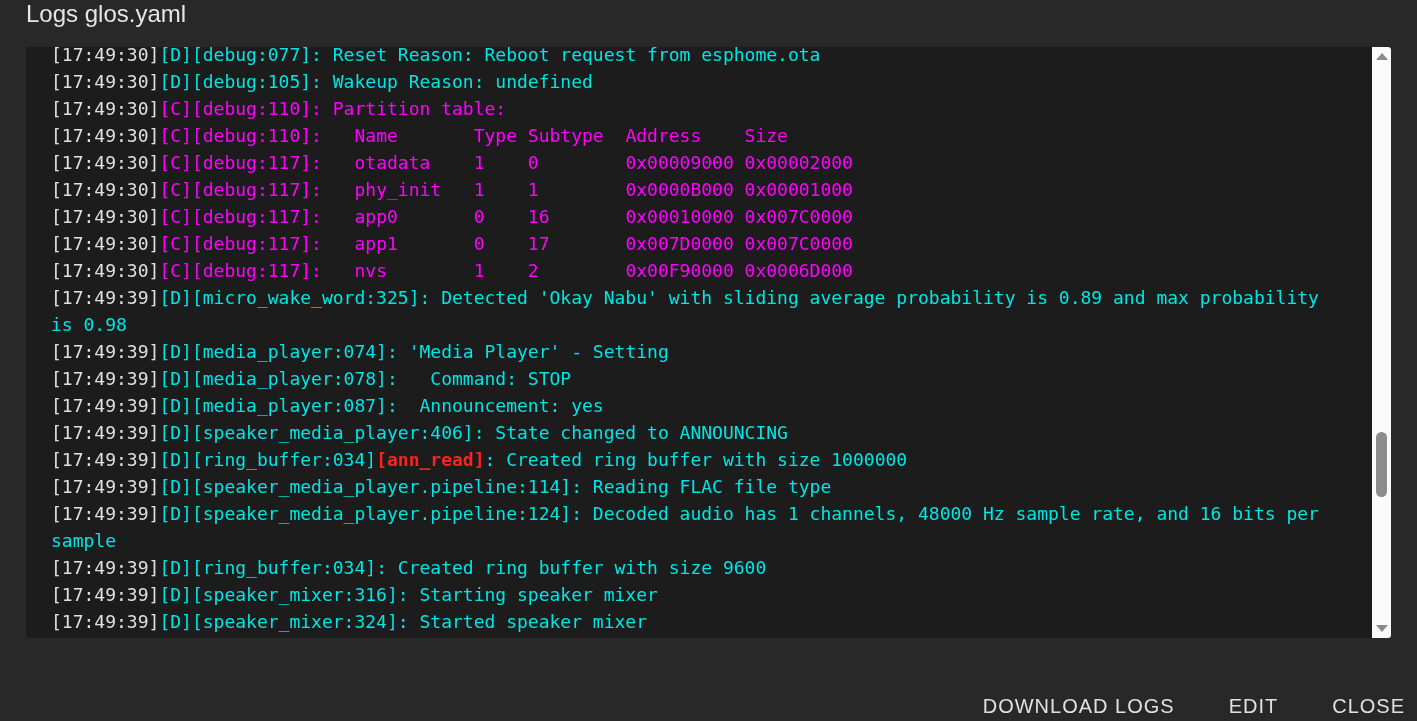 This screenshot has height=721, width=1417. I want to click on log-line: [17:49:39][D][speaker_media_player:406]: State changed to ANNOUNCING, so click(420, 433).